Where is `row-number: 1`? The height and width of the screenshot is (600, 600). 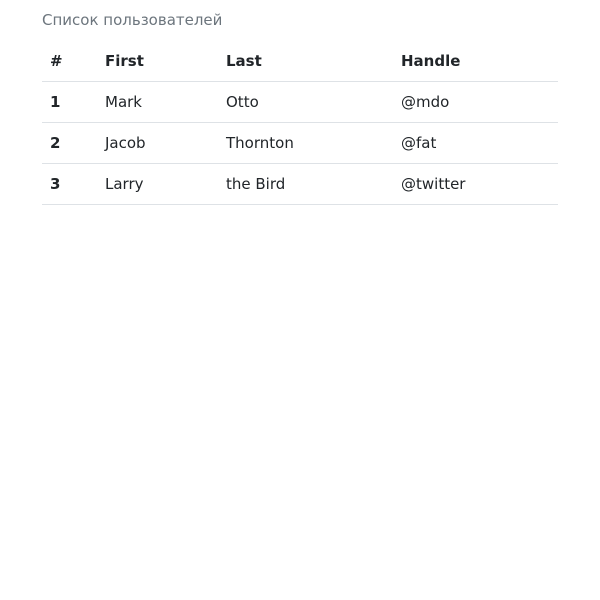
row-number: 1 is located at coordinates (69, 102).